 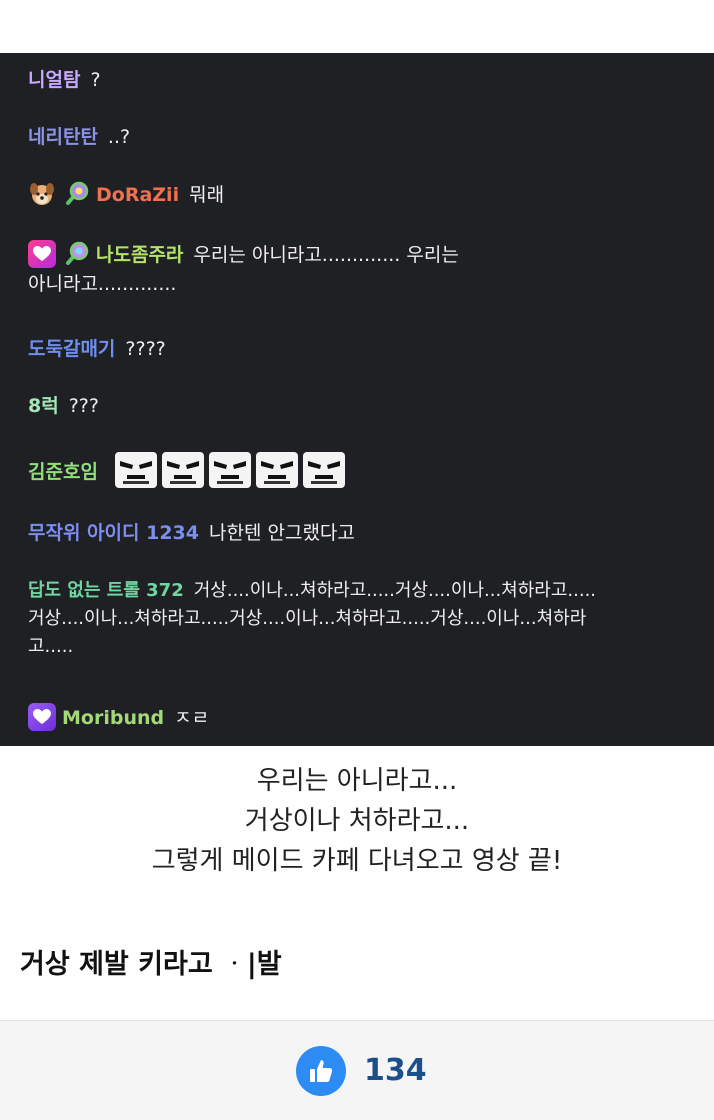 I want to click on chat-message: 김준호임, so click(x=364, y=471).